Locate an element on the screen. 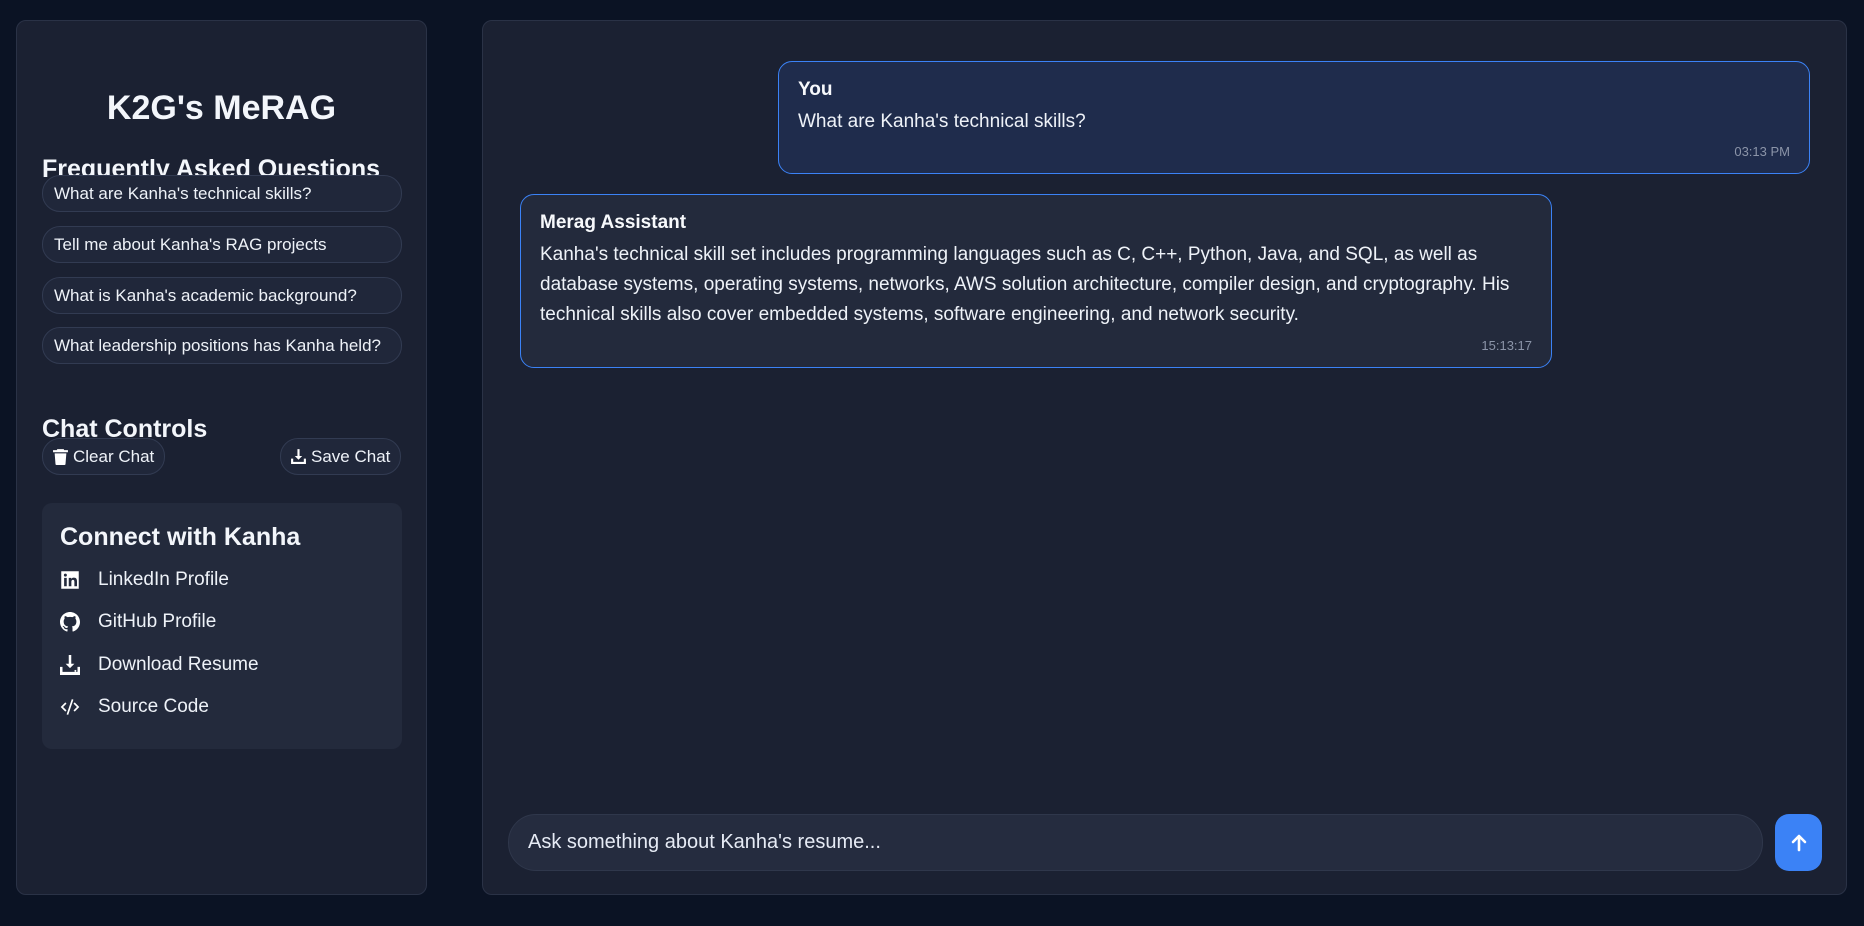  clear-chat-button: Clear Chat is located at coordinates (104, 456).